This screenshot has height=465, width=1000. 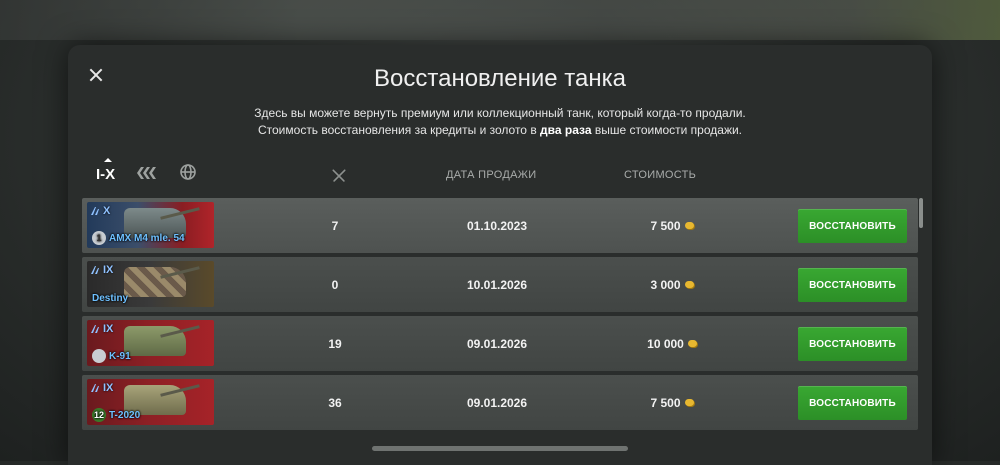 I want to click on sale-date: 10.01.2026, so click(x=497, y=284).